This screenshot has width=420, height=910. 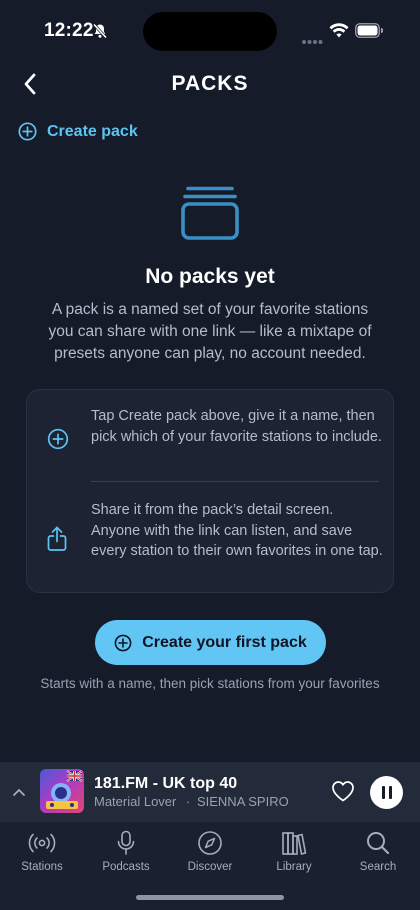 I want to click on tab-library: Library, so click(x=294, y=851).